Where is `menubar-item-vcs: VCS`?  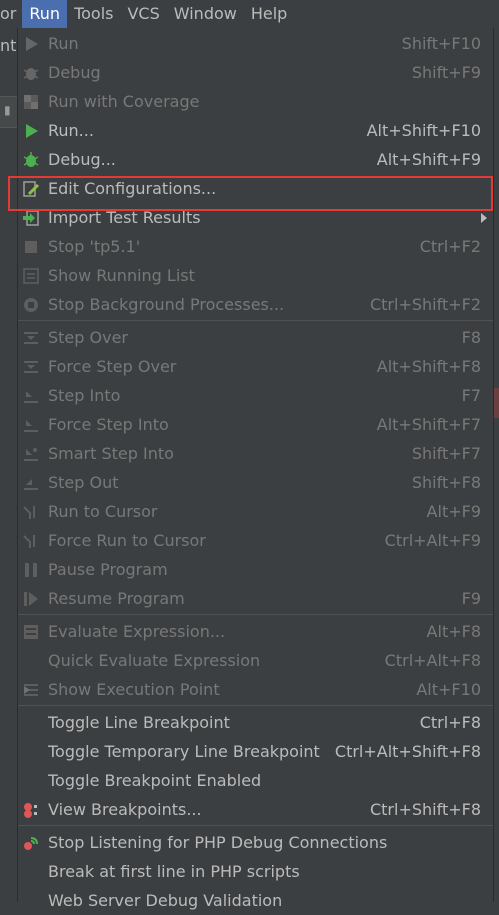 menubar-item-vcs: VCS is located at coordinates (143, 14).